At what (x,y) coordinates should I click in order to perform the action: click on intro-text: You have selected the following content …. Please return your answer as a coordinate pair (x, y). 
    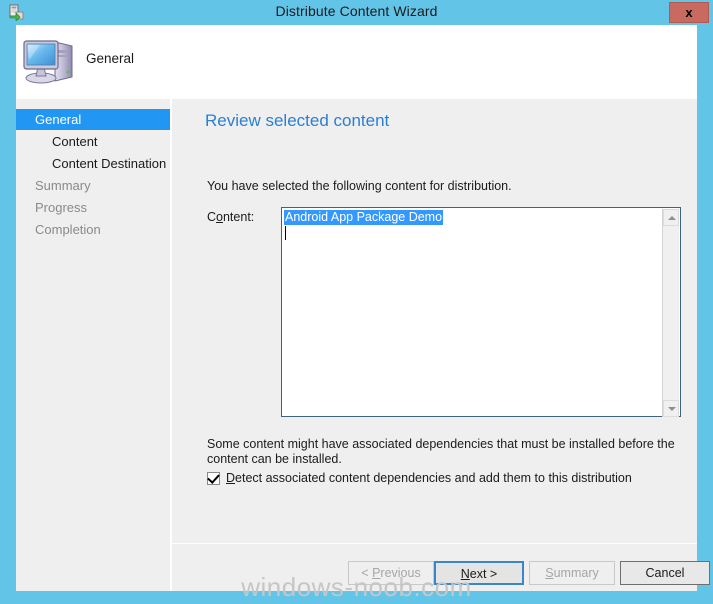
    Looking at the image, I should click on (359, 186).